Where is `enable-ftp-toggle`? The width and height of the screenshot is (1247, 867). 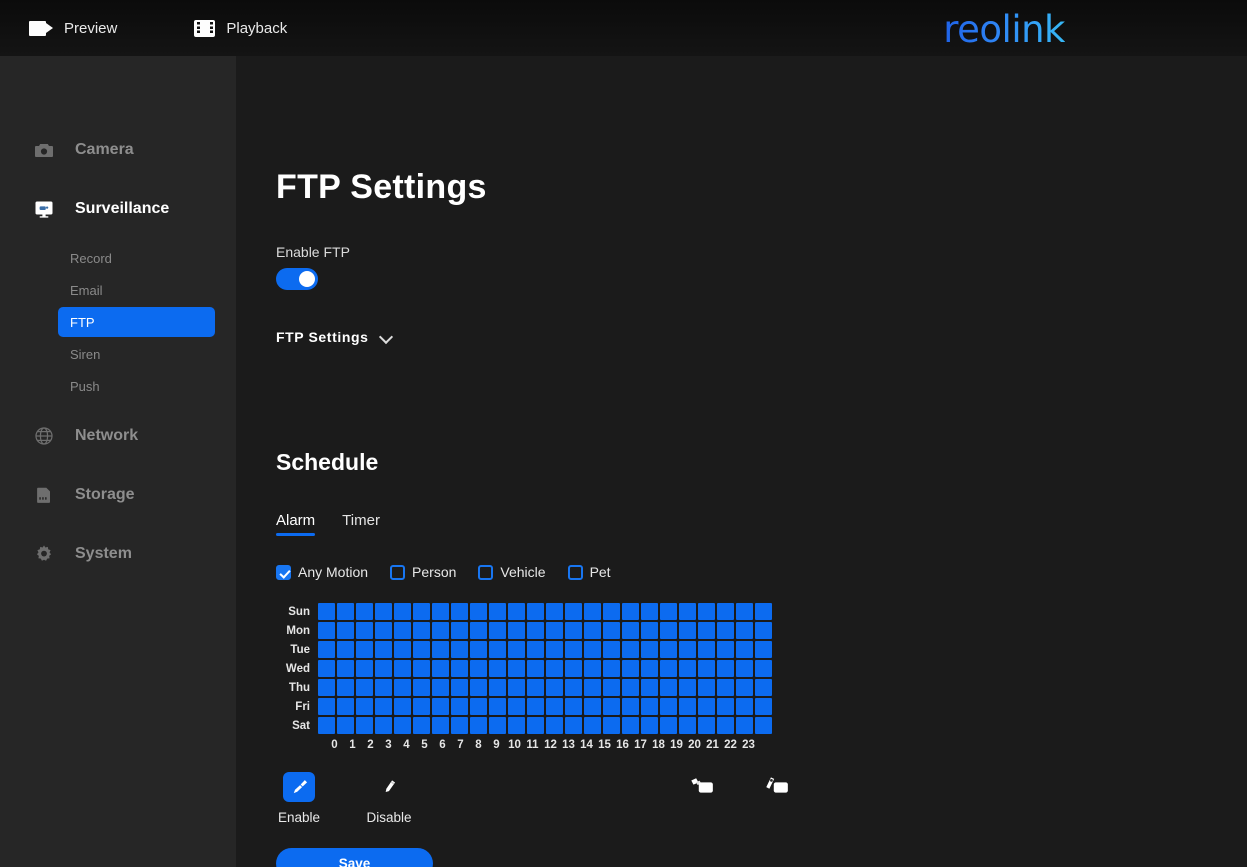
enable-ftp-toggle is located at coordinates (297, 279).